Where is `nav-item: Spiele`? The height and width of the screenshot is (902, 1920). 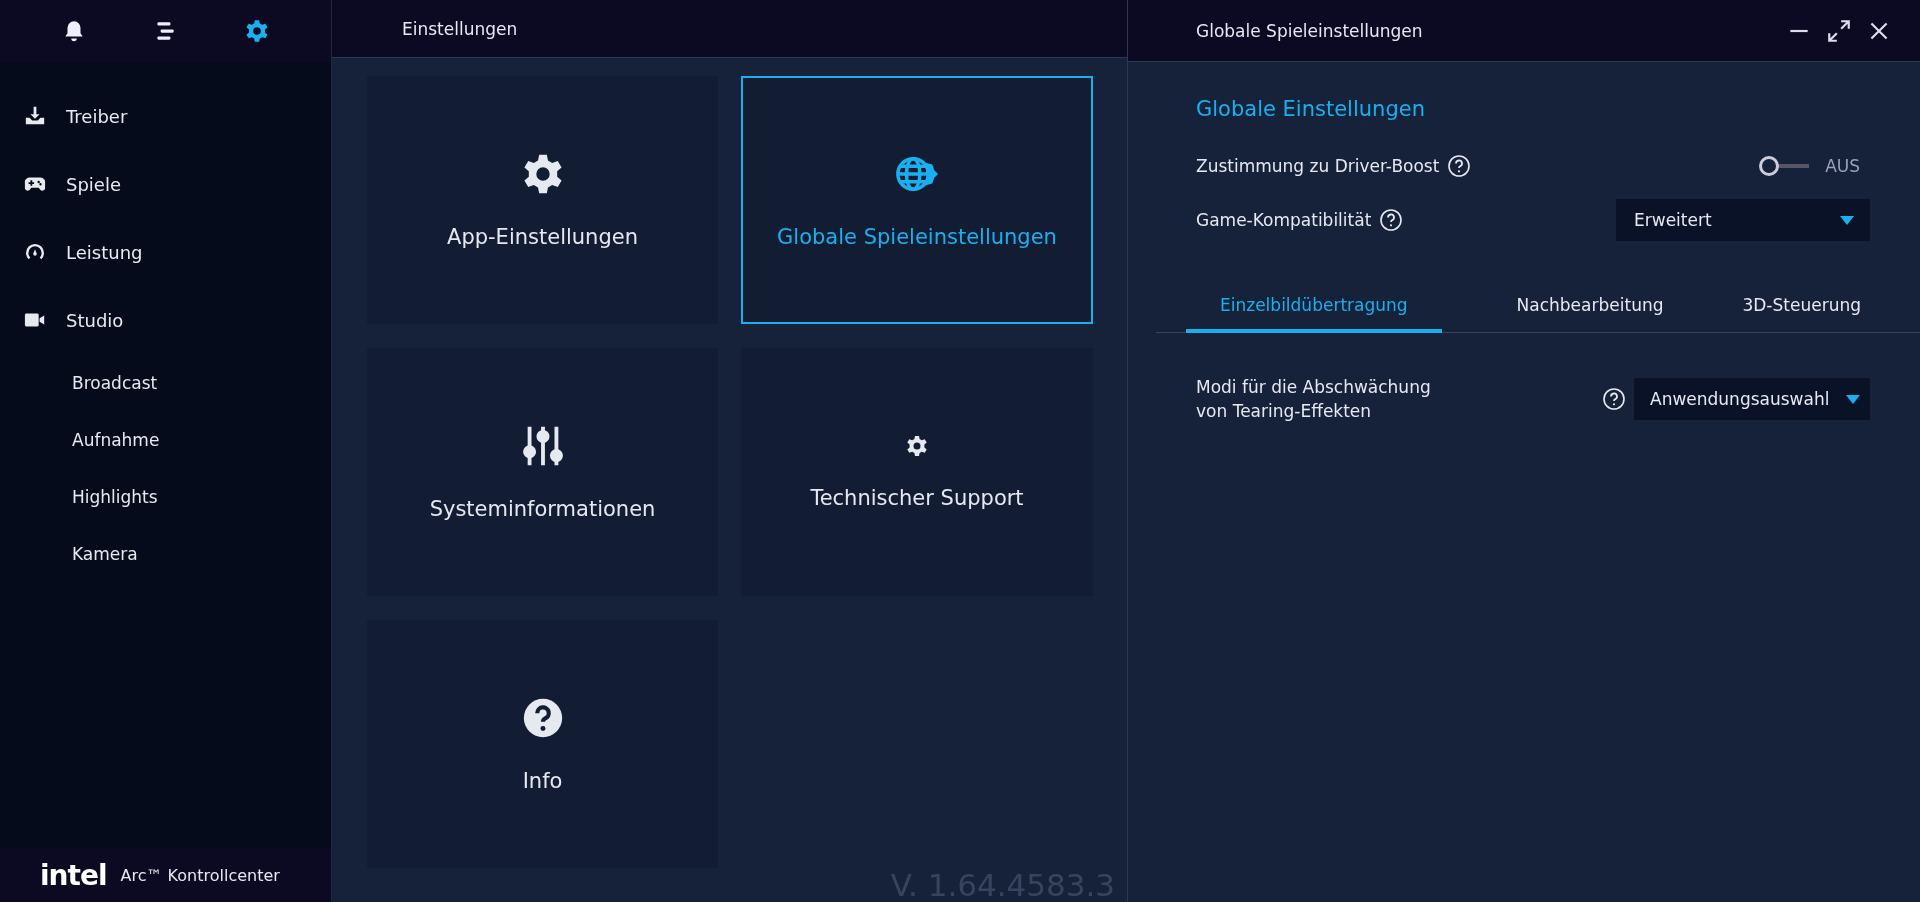
nav-item: Spiele is located at coordinates (165, 184).